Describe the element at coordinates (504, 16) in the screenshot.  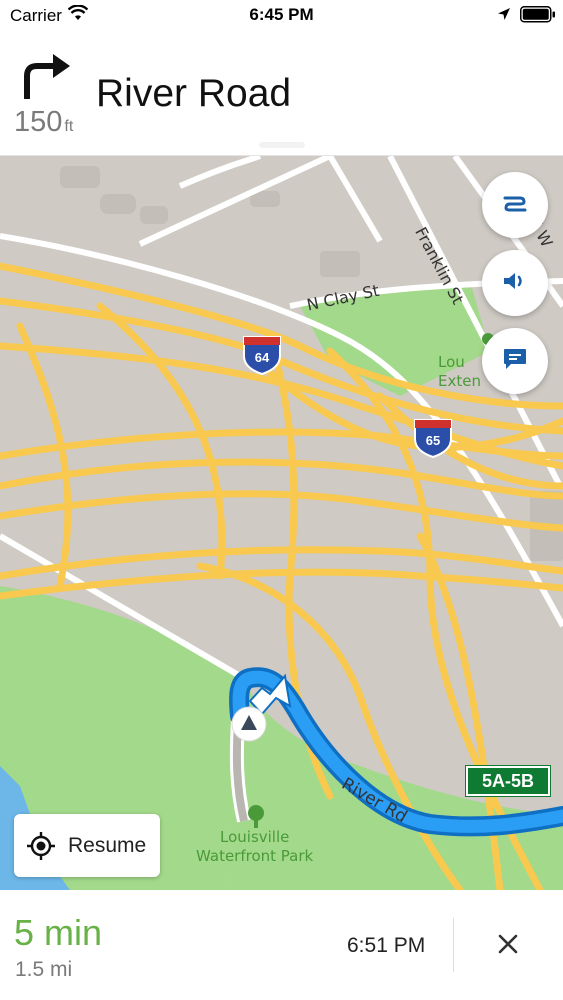
I see `location-arrow-icon` at that location.